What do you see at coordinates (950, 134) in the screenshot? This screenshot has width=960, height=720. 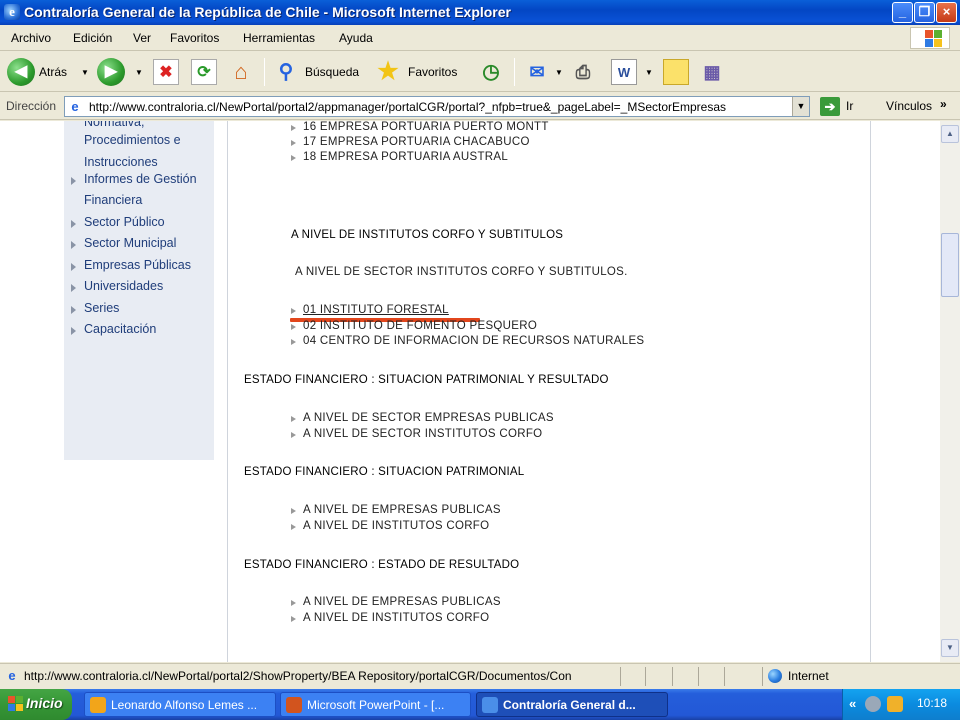 I see `scroll-up-icon: ▲` at bounding box center [950, 134].